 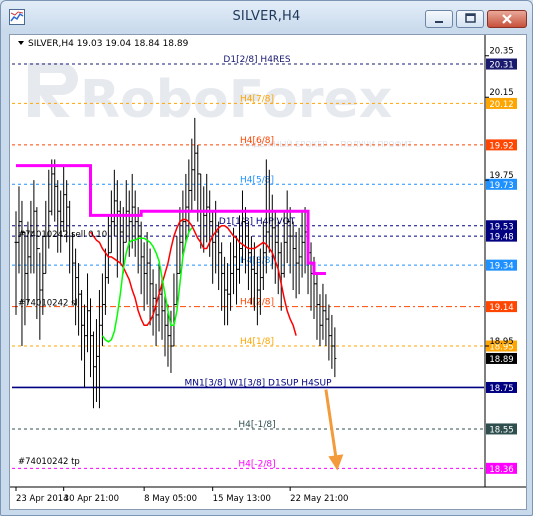 I want to click on price-tag-label: 18.36, so click(x=501, y=470).